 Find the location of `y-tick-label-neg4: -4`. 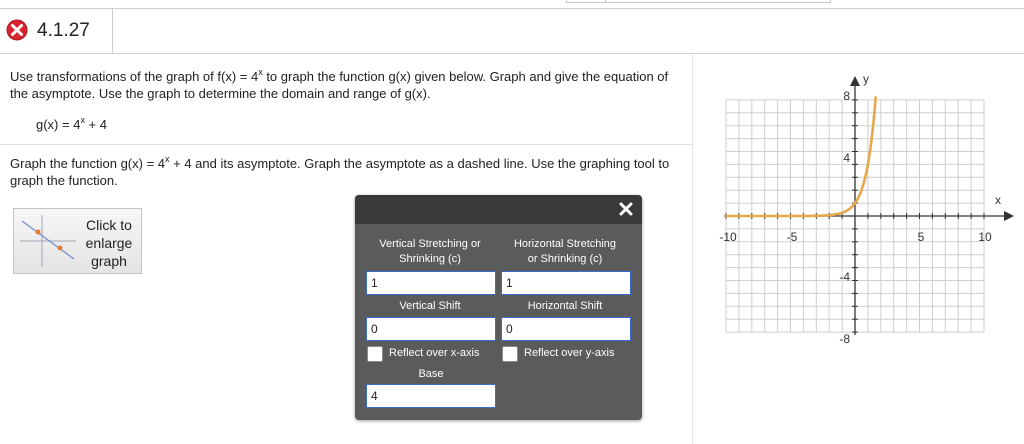

y-tick-label-neg4: -4 is located at coordinates (844, 277).